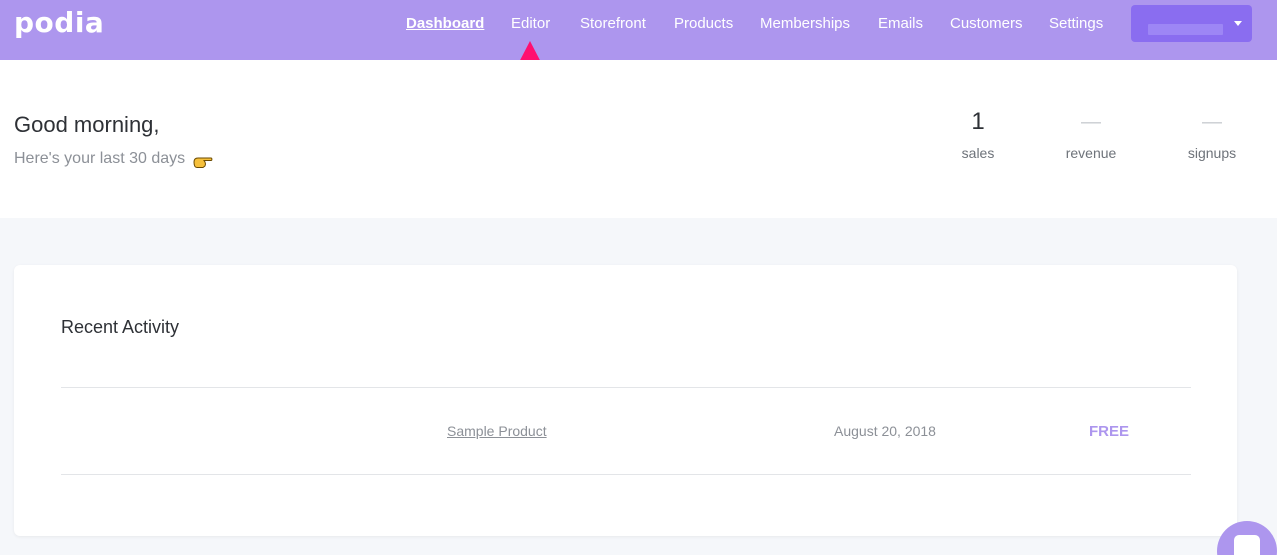  What do you see at coordinates (1091, 134) in the screenshot?
I see `stat-revenue: — revenue` at bounding box center [1091, 134].